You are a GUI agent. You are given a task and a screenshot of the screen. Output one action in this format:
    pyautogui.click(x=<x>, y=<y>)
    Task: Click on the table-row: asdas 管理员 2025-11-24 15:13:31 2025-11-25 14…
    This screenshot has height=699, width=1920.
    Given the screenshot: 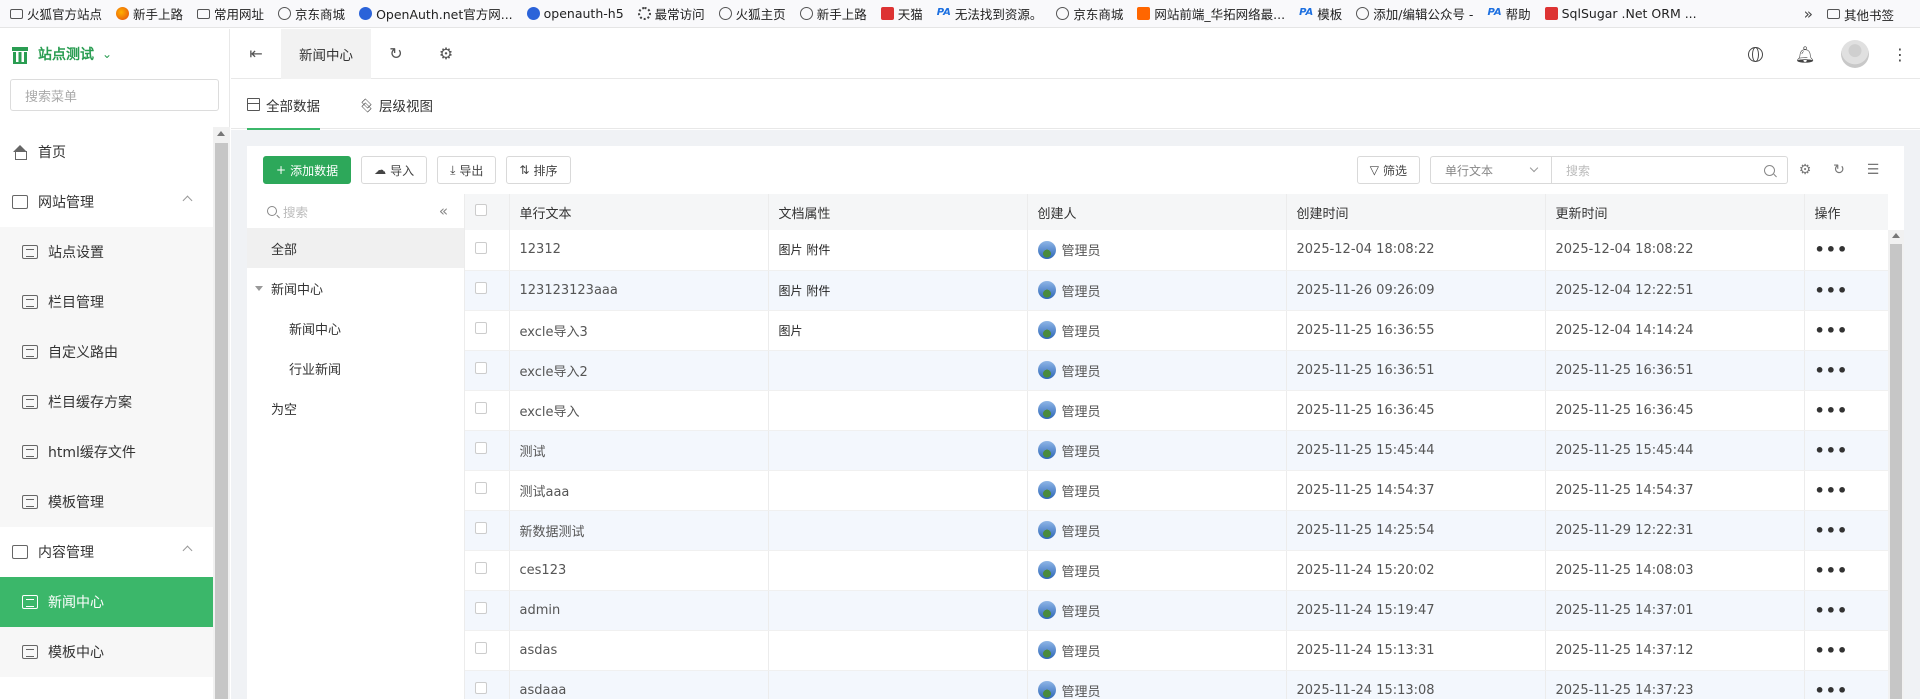 What is the action you would take?
    pyautogui.click(x=1176, y=650)
    